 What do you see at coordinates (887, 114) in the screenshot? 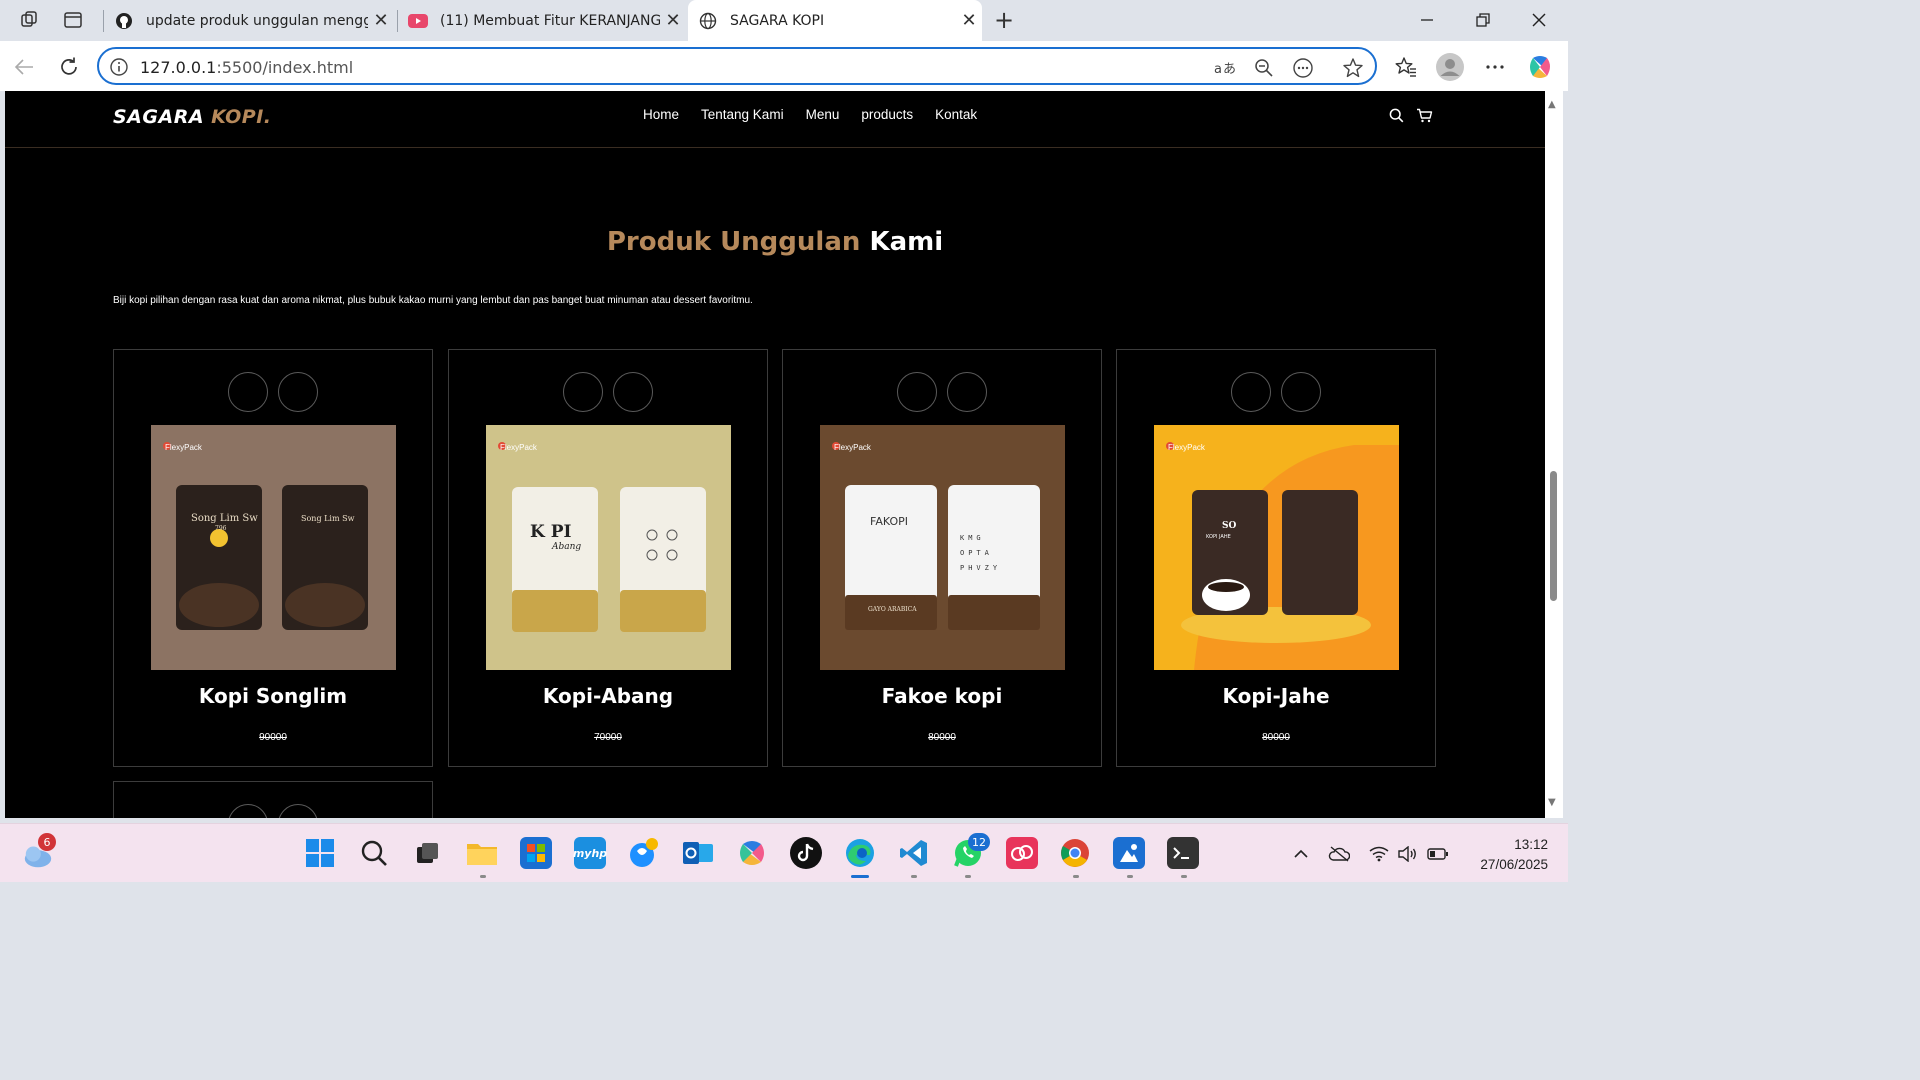
I see `nav-link-products: products` at bounding box center [887, 114].